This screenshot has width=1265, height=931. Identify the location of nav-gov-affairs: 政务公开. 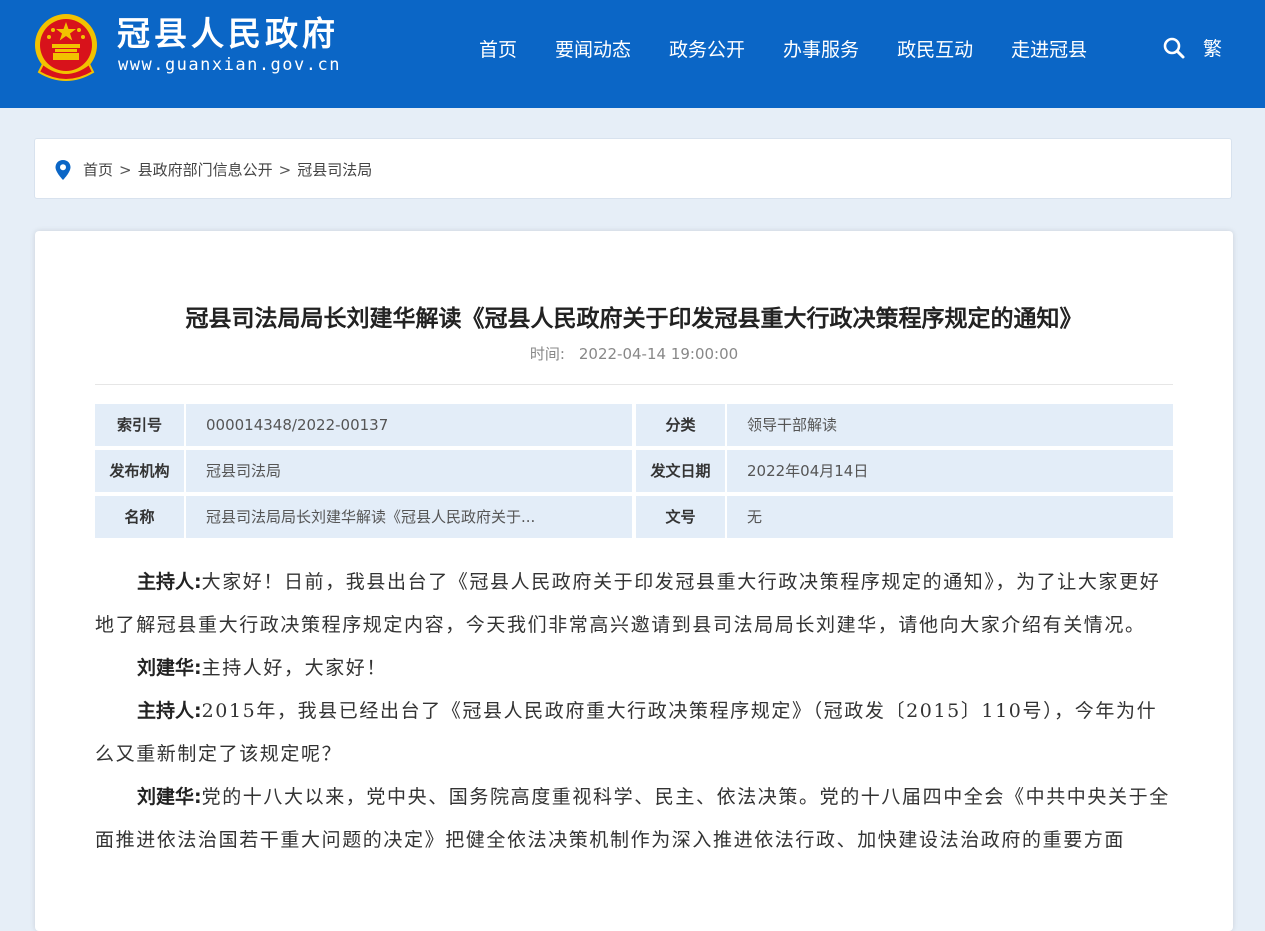
(707, 50).